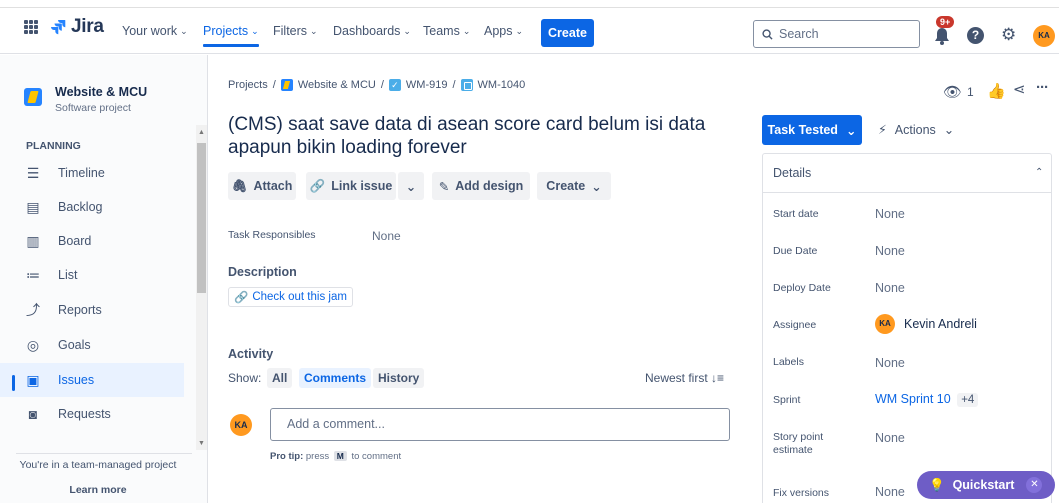 The image size is (1059, 503). I want to click on labels-value: None, so click(890, 363).